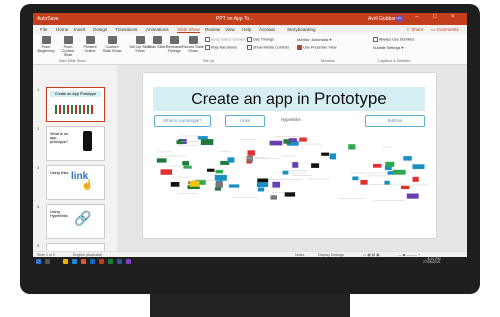 Image resolution: width=500 pixels, height=317 pixels. What do you see at coordinates (83, 261) in the screenshot?
I see `chrome-icon` at bounding box center [83, 261].